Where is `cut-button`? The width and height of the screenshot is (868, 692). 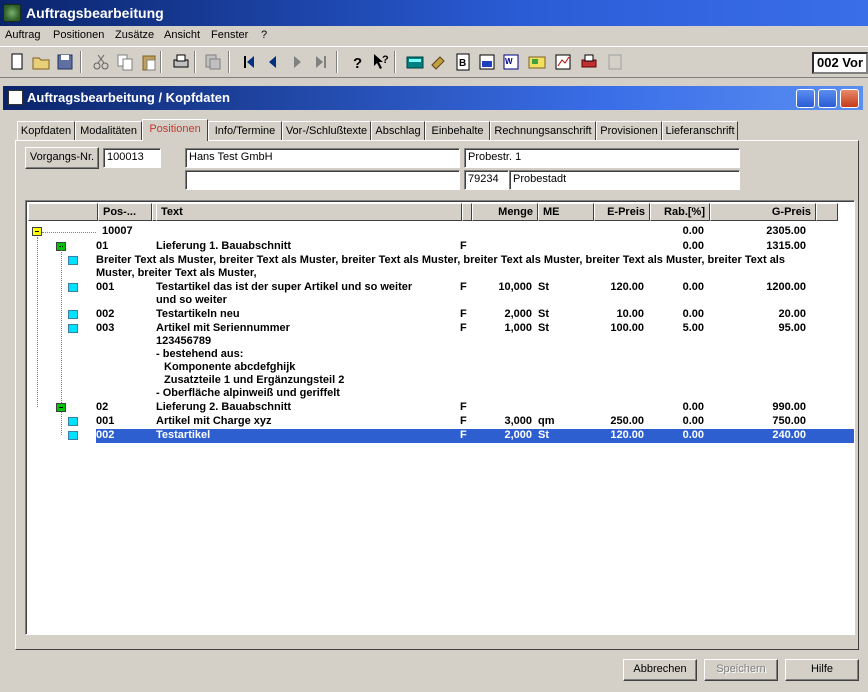
cut-button is located at coordinates (101, 62).